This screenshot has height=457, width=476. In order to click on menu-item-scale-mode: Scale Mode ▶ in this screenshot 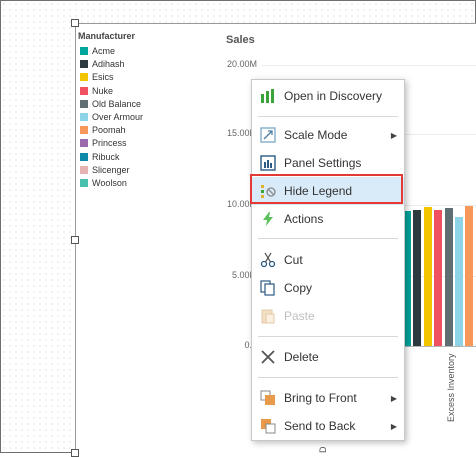, I will do `click(328, 135)`.